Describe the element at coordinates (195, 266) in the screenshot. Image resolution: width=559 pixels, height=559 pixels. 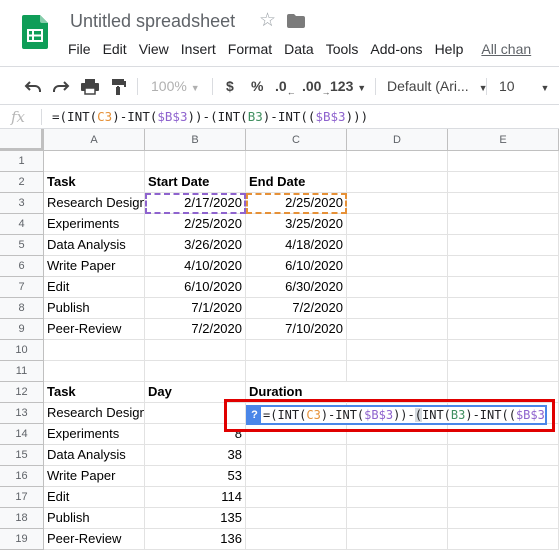
I see `cell-b6: 4/10/2020` at that location.